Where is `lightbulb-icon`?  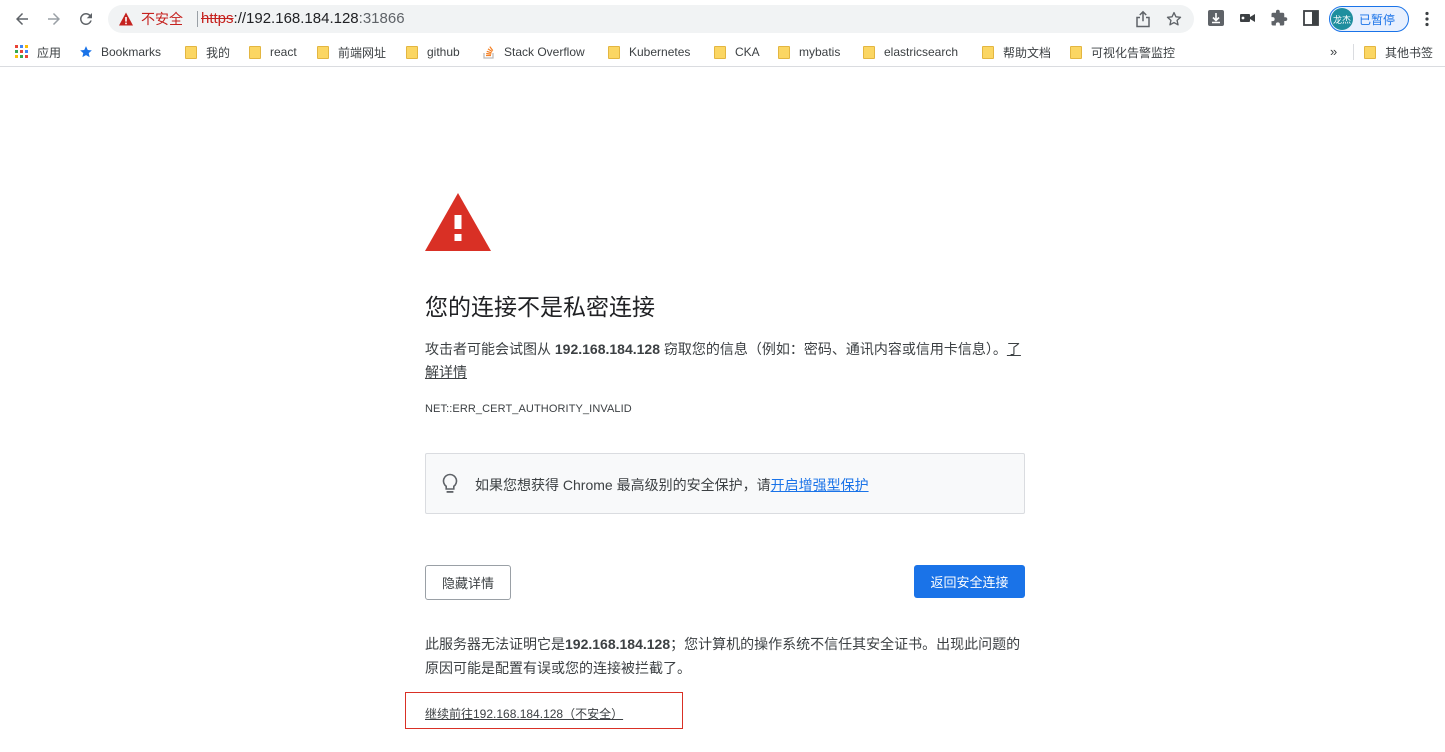 lightbulb-icon is located at coordinates (450, 483).